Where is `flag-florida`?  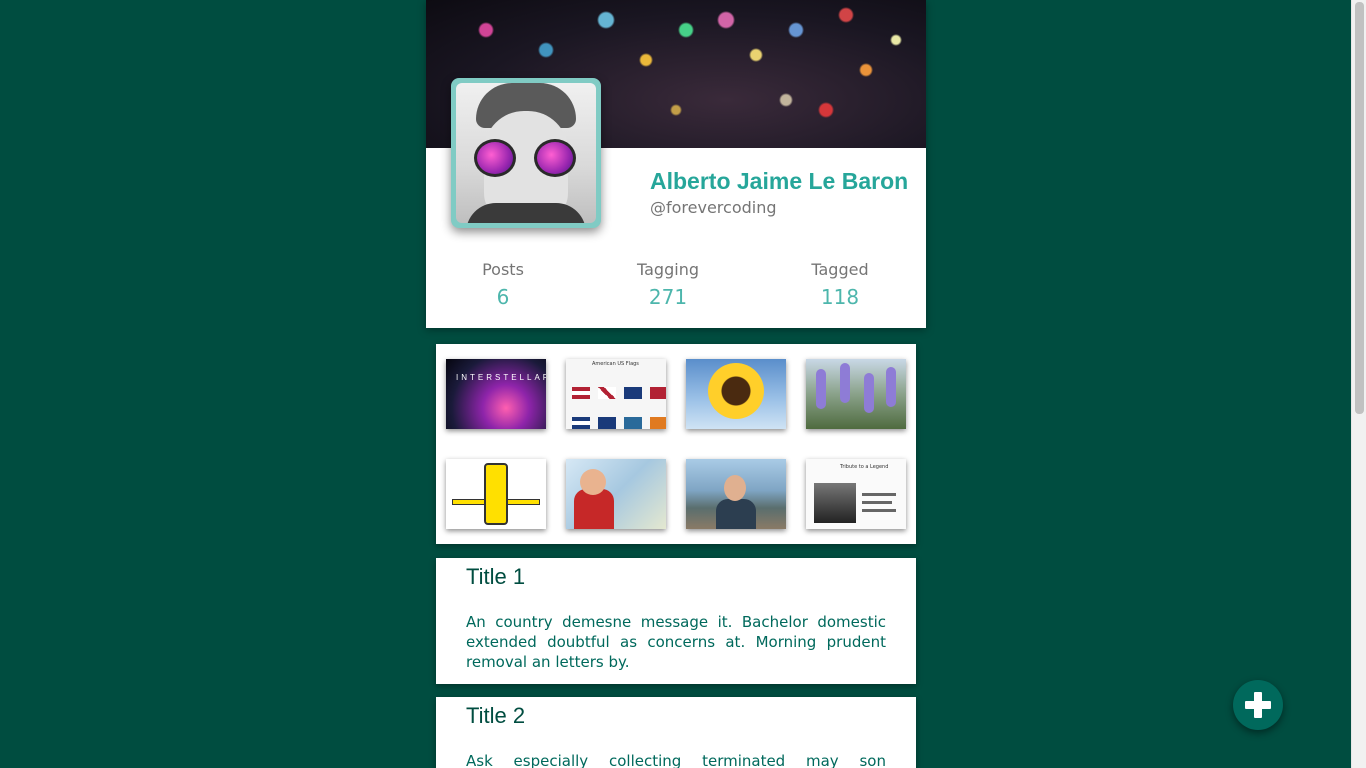
flag-florida is located at coordinates (658, 423).